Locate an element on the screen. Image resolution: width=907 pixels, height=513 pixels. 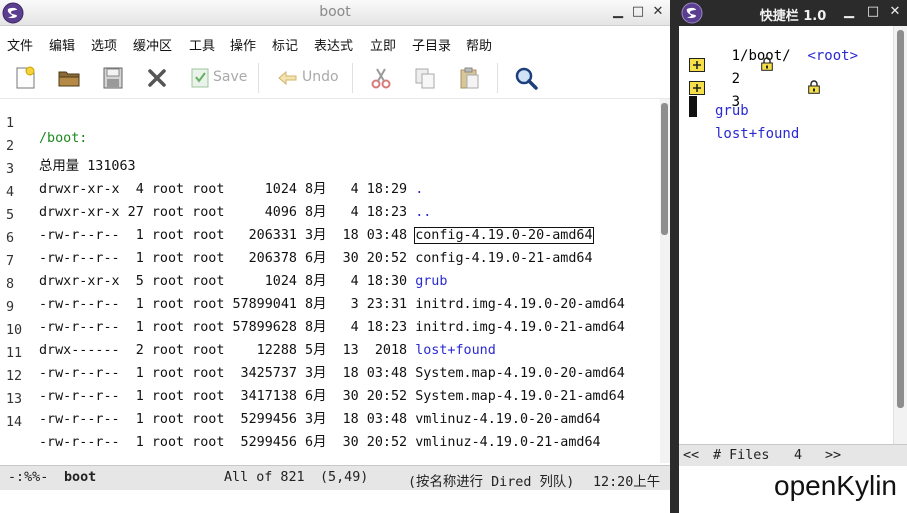
menubar: 文件 编辑 选项 缓冲区 工具 操作 标记 表达式 立即 子目录 帮助 is located at coordinates (335, 42).